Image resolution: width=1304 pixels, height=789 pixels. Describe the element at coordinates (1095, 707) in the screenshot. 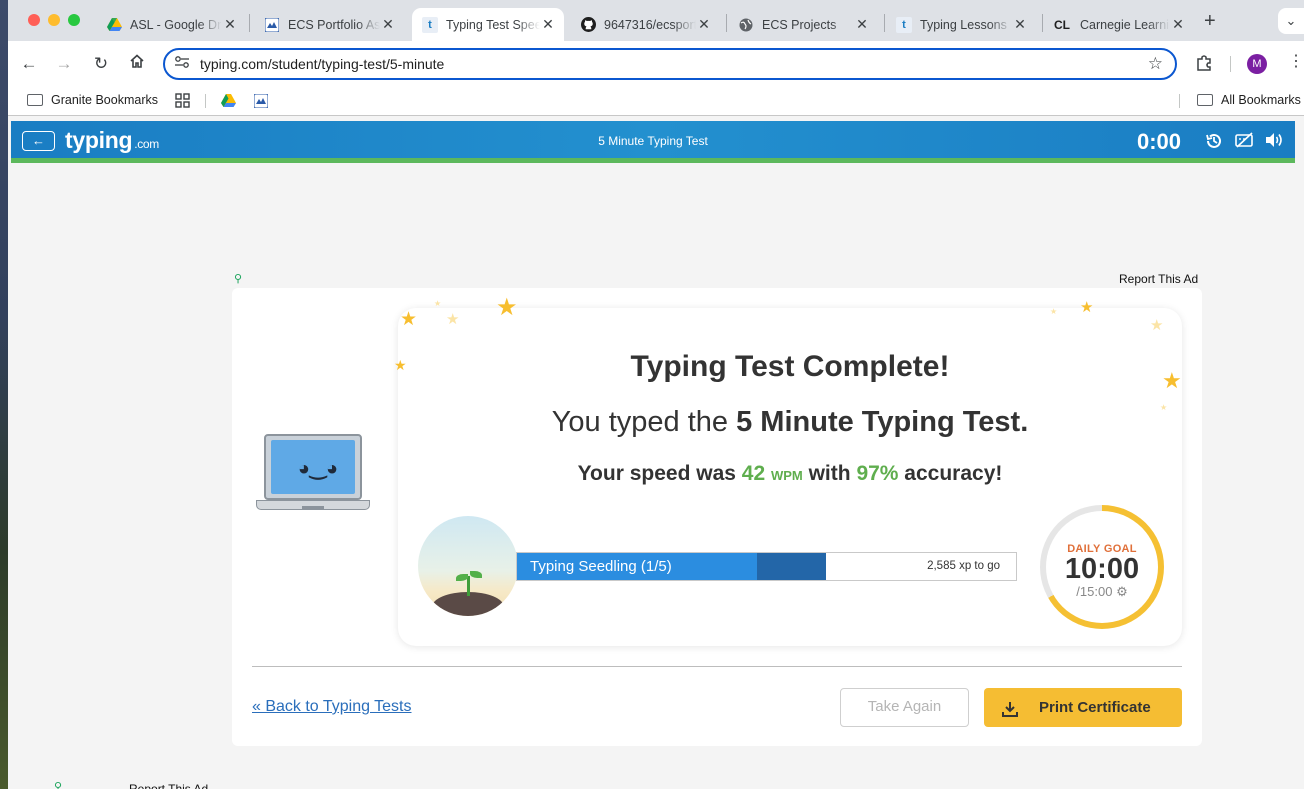

I see `print-certificate-label: Print Certificate` at that location.